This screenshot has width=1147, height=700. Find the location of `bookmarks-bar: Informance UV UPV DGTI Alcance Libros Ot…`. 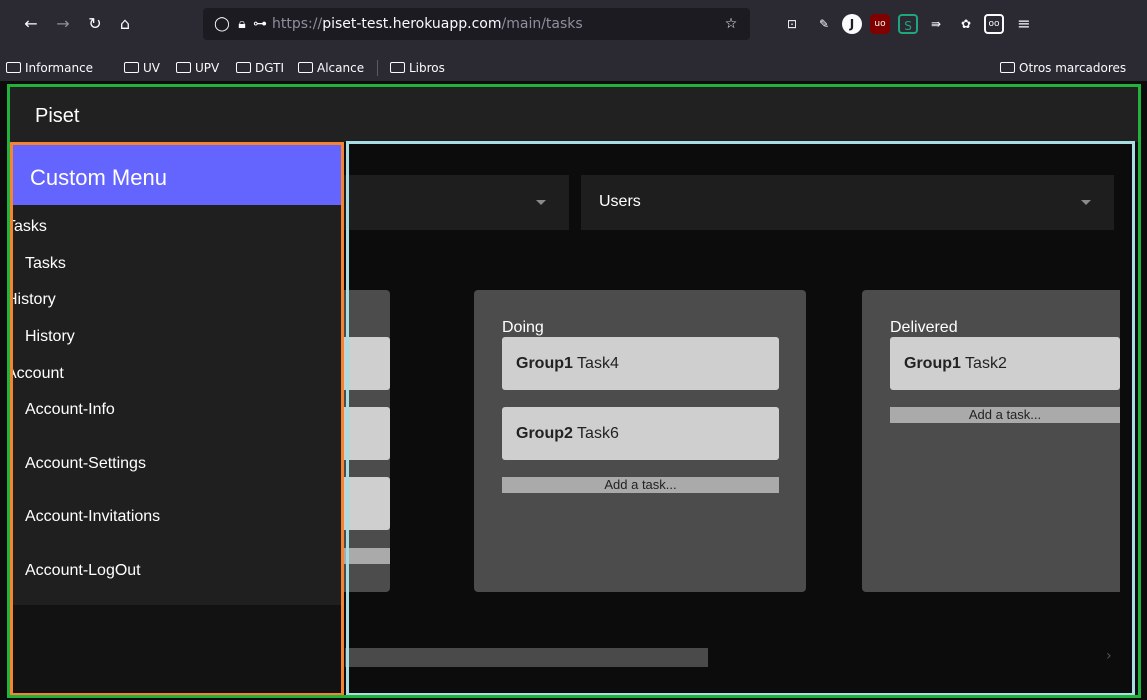

bookmarks-bar: Informance UV UPV DGTI Alcance Libros Ot… is located at coordinates (573, 68).